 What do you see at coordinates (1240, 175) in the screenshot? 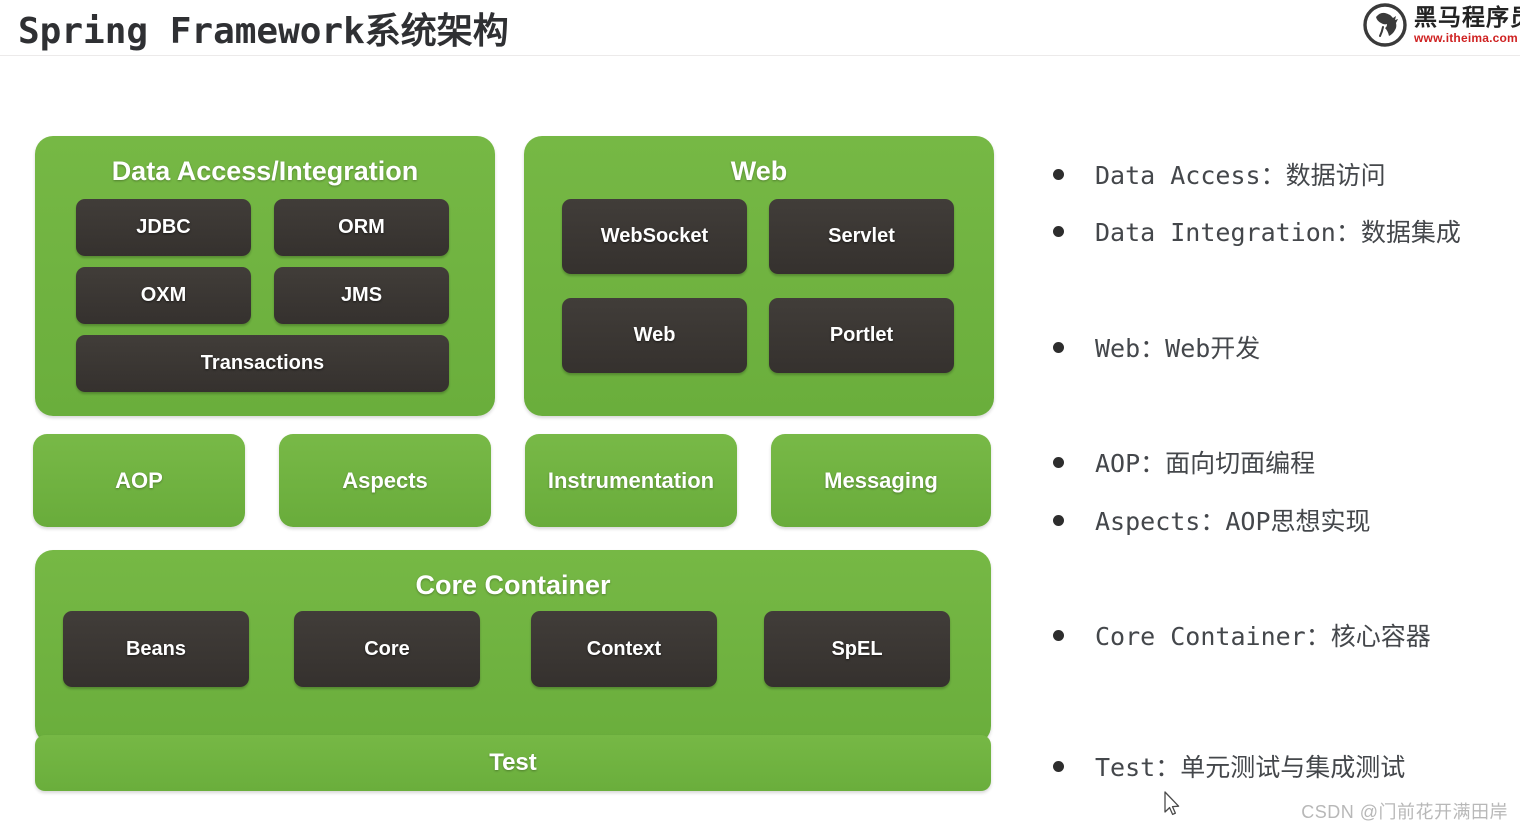
I see `list-item-label: Data Access：数据访问` at bounding box center [1240, 175].